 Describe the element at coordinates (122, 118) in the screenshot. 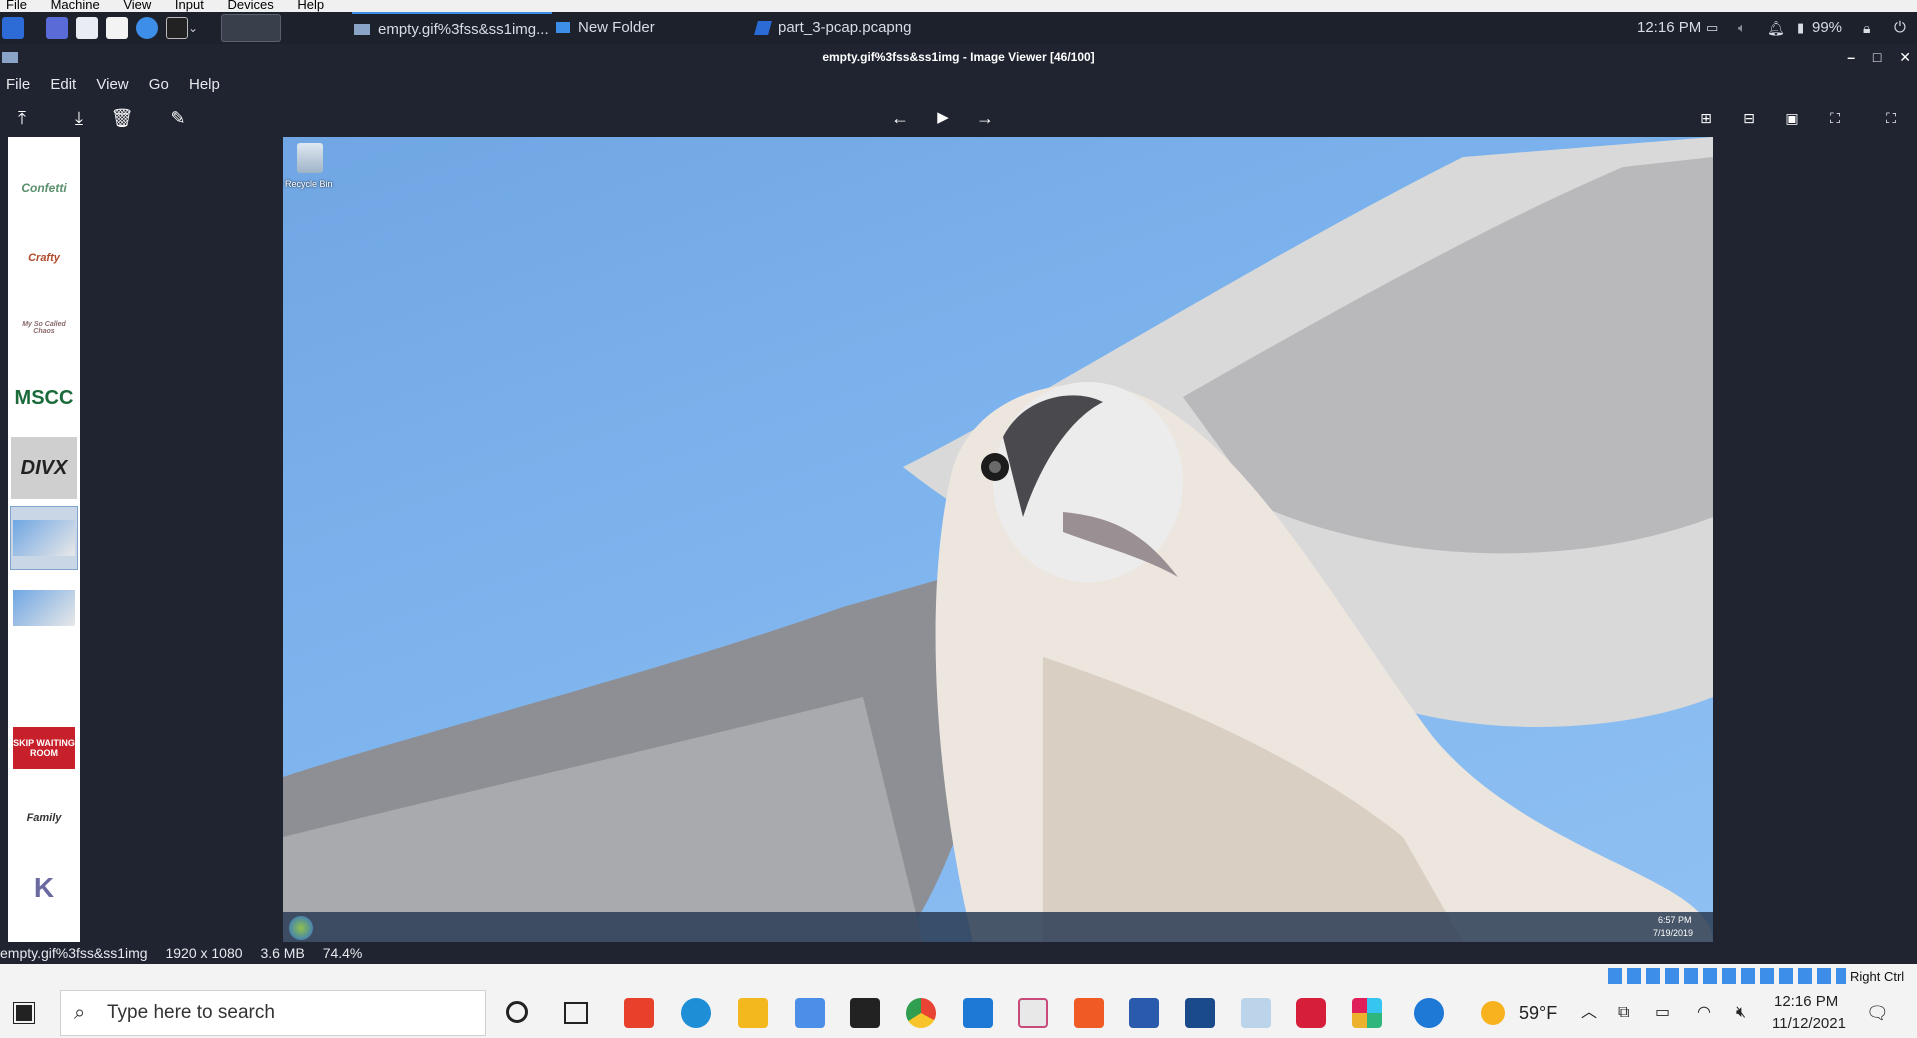

I see `delete-icon: 🗑︎` at that location.